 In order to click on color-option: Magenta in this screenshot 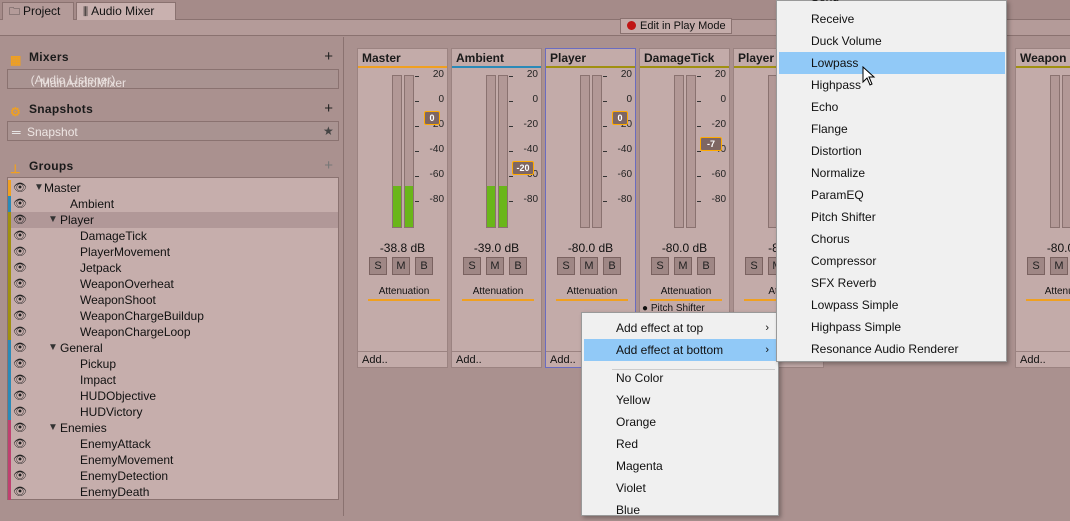, I will do `click(680, 466)`.